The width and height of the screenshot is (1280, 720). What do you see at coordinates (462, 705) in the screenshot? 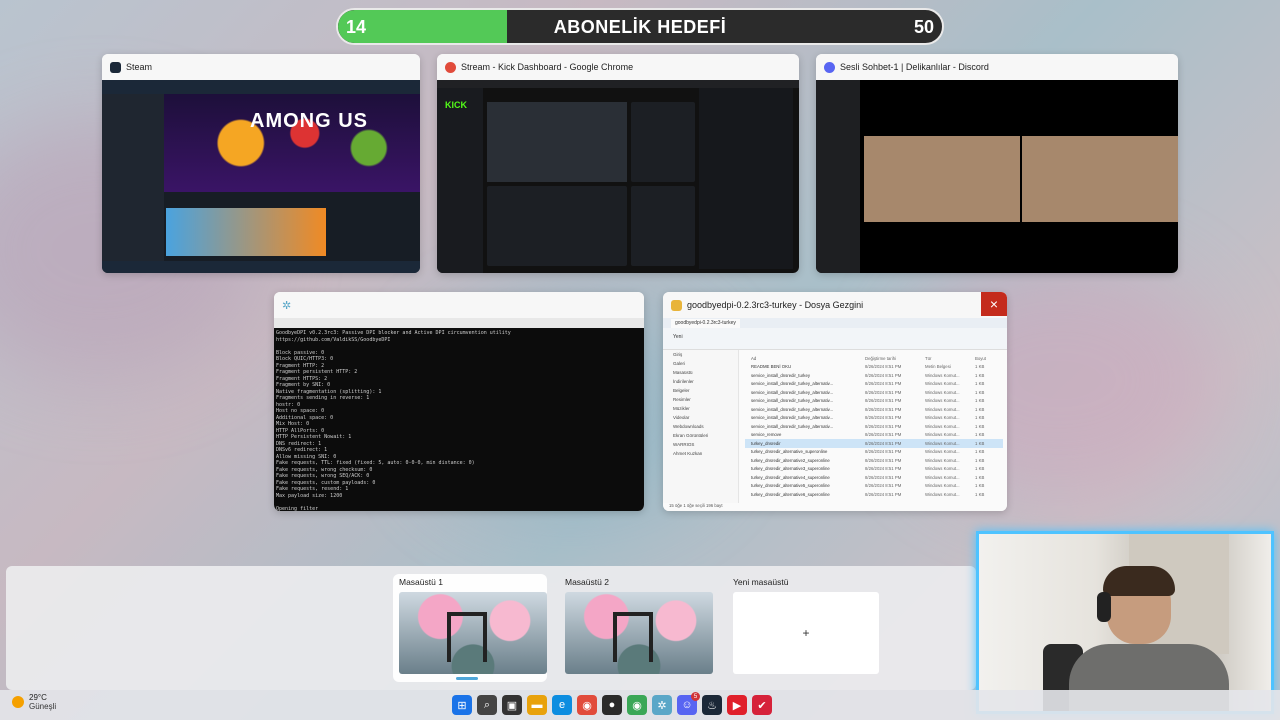
I see `start-icon: ⊞` at bounding box center [462, 705].